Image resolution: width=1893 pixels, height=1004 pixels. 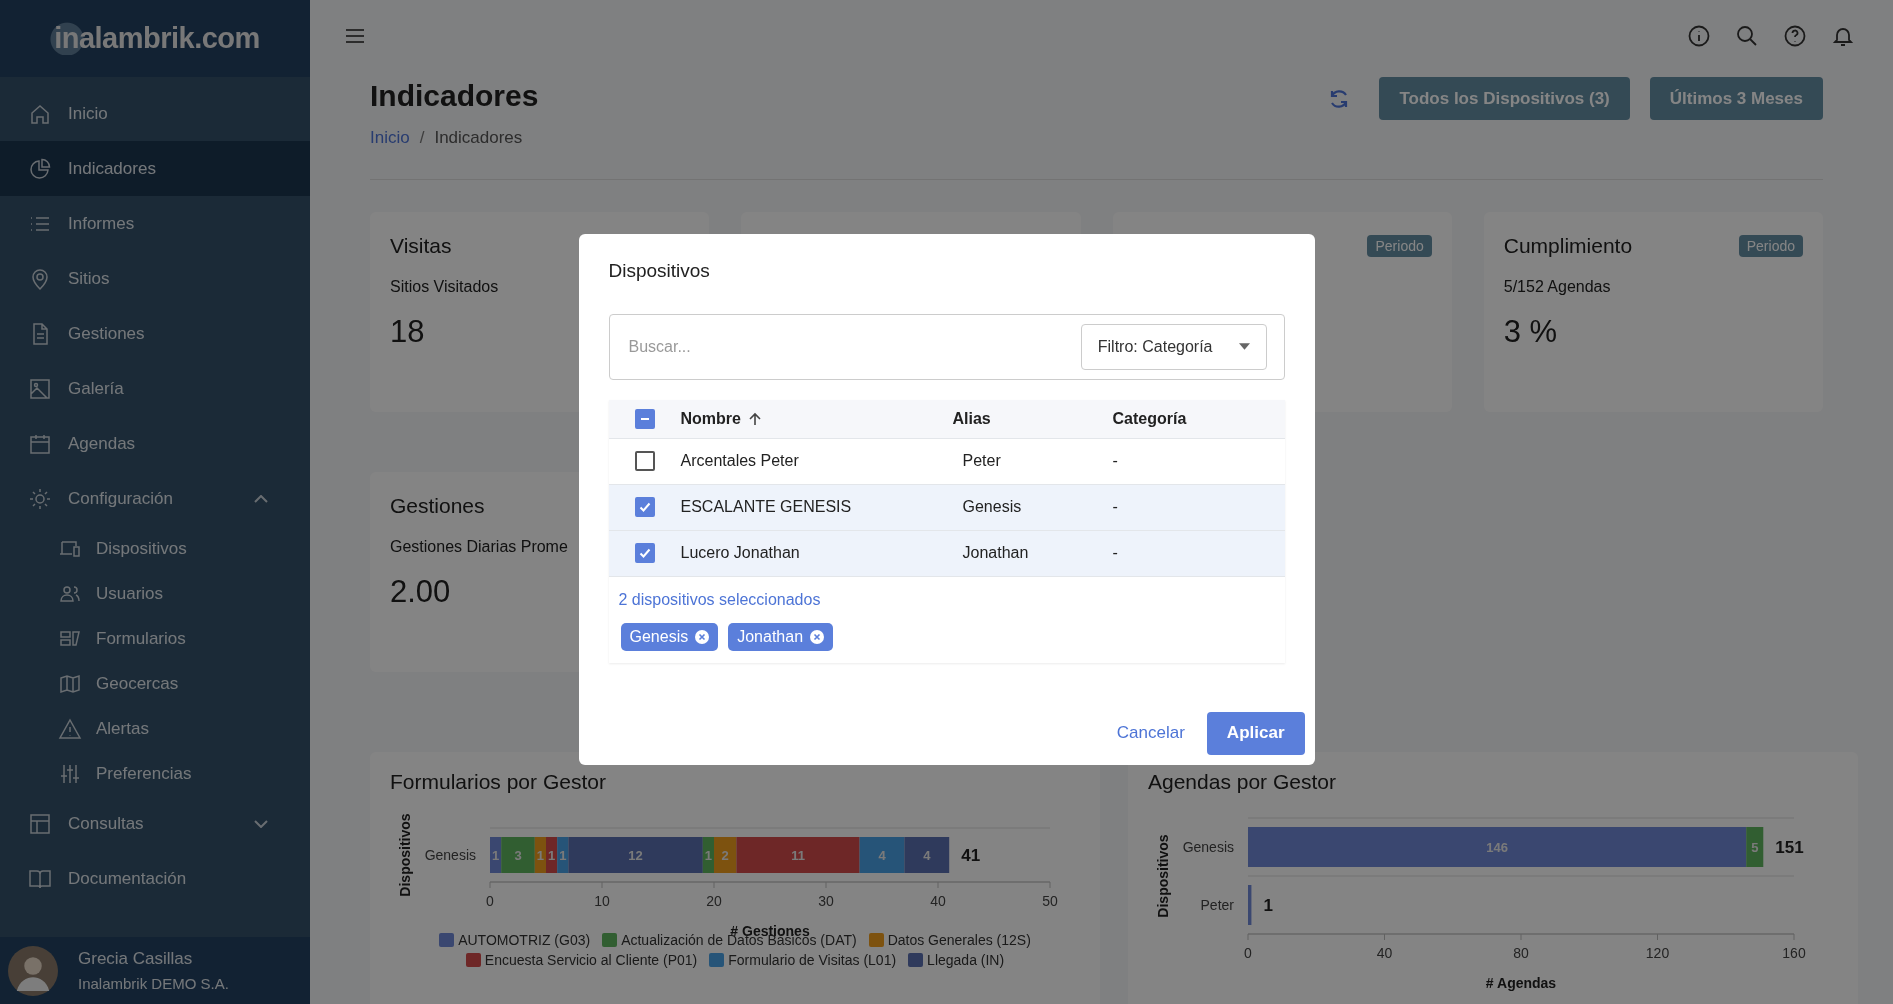 What do you see at coordinates (155, 113) in the screenshot?
I see `nav-item: Inicio` at bounding box center [155, 113].